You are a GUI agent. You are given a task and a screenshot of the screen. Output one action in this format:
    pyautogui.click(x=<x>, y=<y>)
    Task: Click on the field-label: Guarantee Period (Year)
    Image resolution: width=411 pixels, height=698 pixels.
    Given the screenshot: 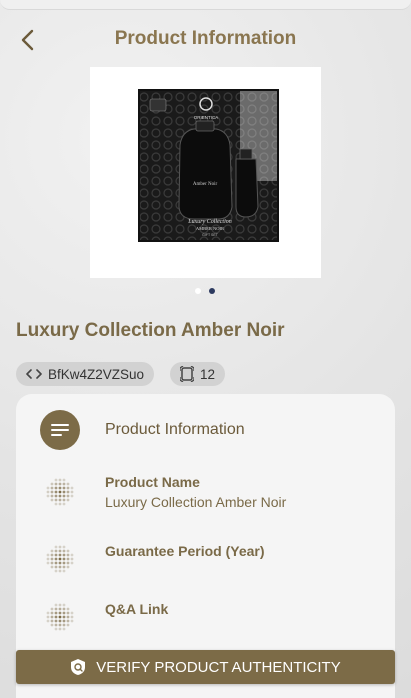 What is the action you would take?
    pyautogui.click(x=185, y=551)
    